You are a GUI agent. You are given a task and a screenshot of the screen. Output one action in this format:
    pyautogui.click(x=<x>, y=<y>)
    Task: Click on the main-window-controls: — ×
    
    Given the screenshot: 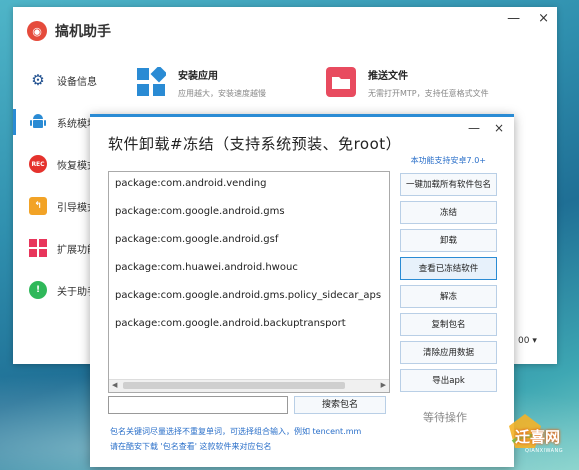 What is the action you would take?
    pyautogui.click(x=528, y=18)
    